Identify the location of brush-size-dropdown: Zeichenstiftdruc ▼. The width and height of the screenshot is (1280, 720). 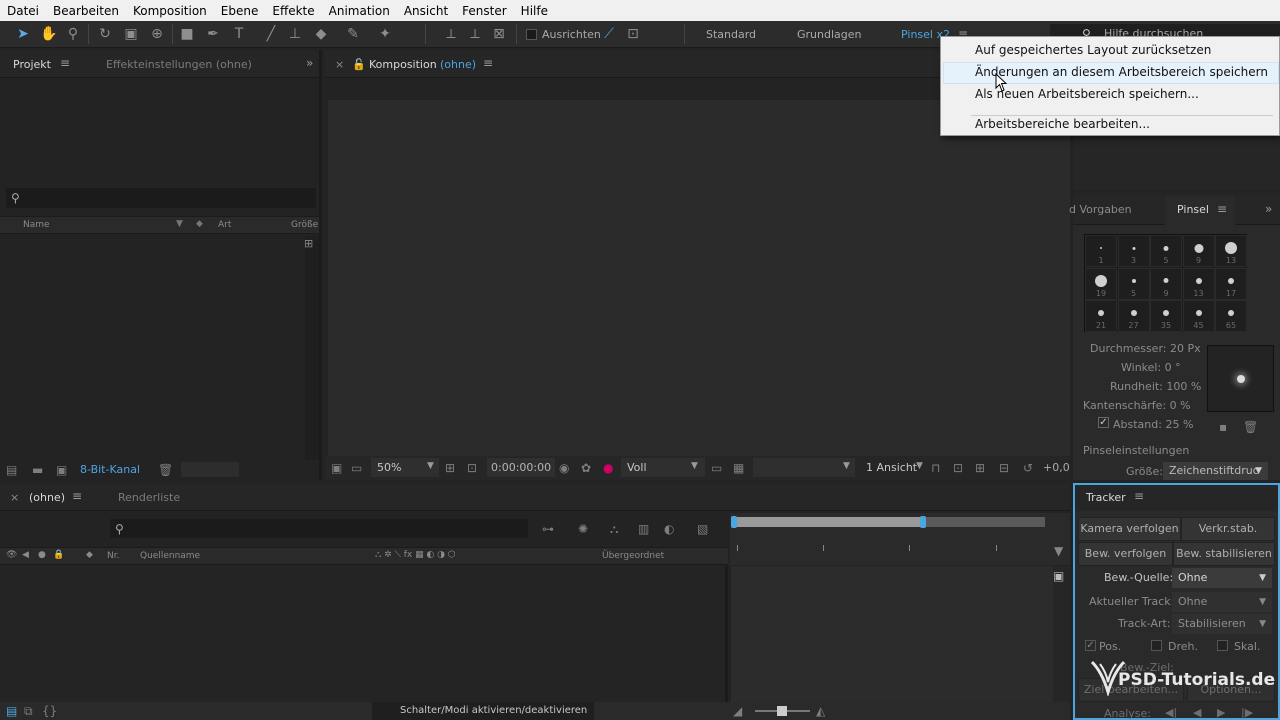
(1215, 471).